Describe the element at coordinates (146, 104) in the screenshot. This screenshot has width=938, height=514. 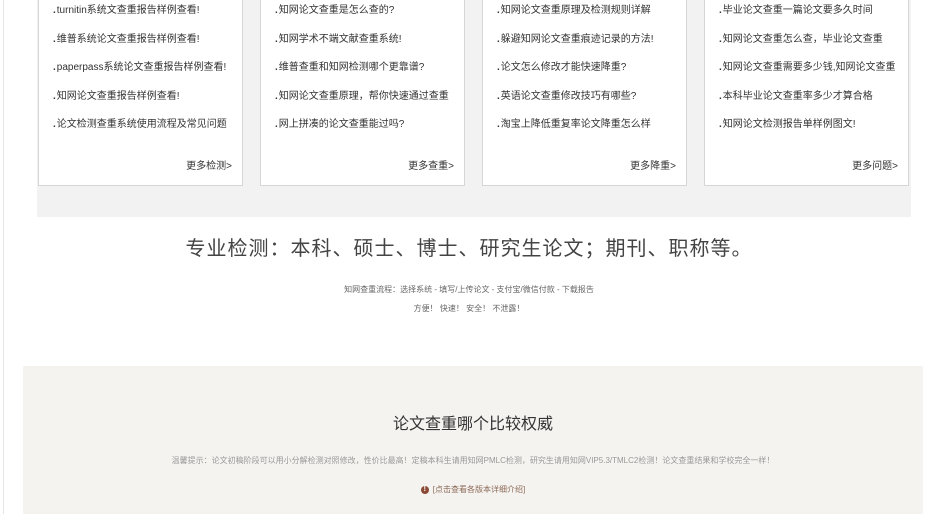
I see `list-item: .知网论文查重报告样例查看!` at that location.